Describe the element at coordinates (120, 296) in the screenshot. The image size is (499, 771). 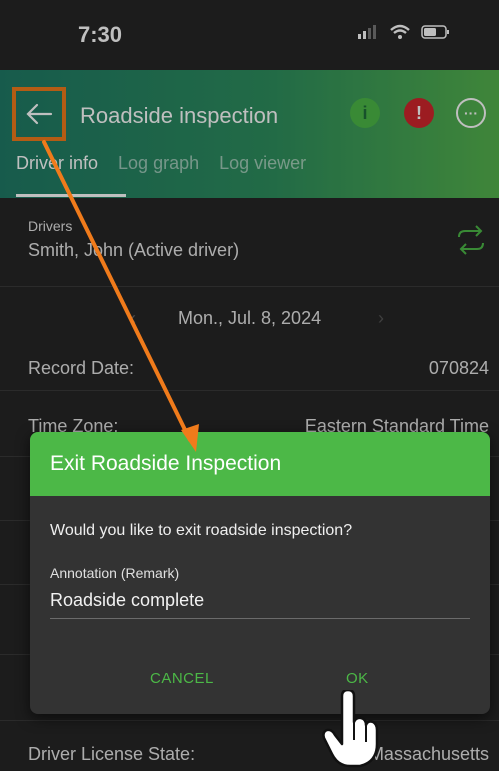
I see `tutorial-arrow` at that location.